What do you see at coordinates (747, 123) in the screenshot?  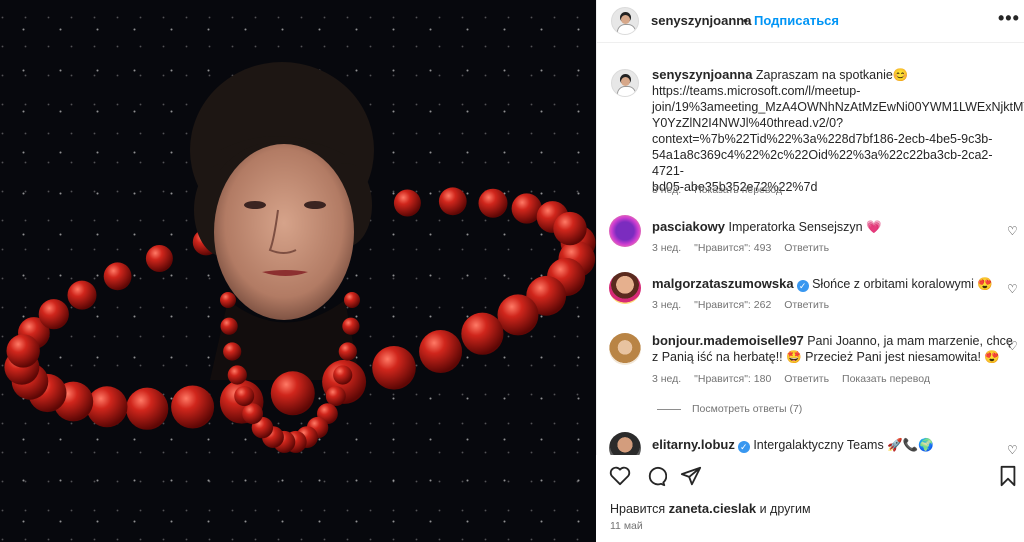 I see `caption-link-line-3: Y0YzZlN2I4NWJl%40thread.v2/0?` at bounding box center [747, 123].